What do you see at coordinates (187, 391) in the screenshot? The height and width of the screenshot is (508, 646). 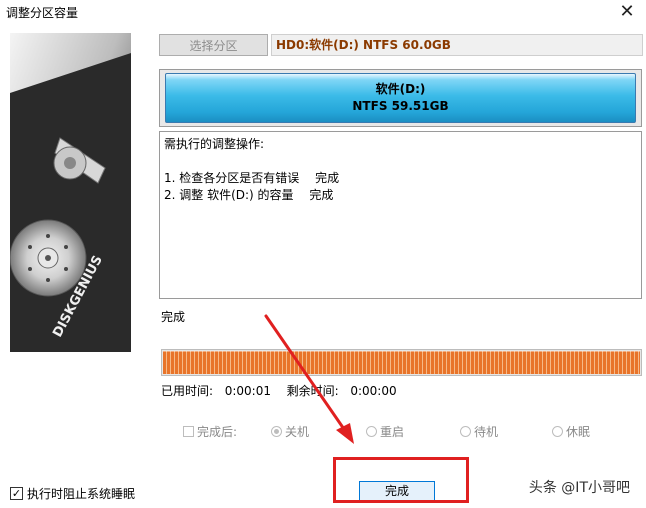 I see `elapsed-label: 已用时间:` at bounding box center [187, 391].